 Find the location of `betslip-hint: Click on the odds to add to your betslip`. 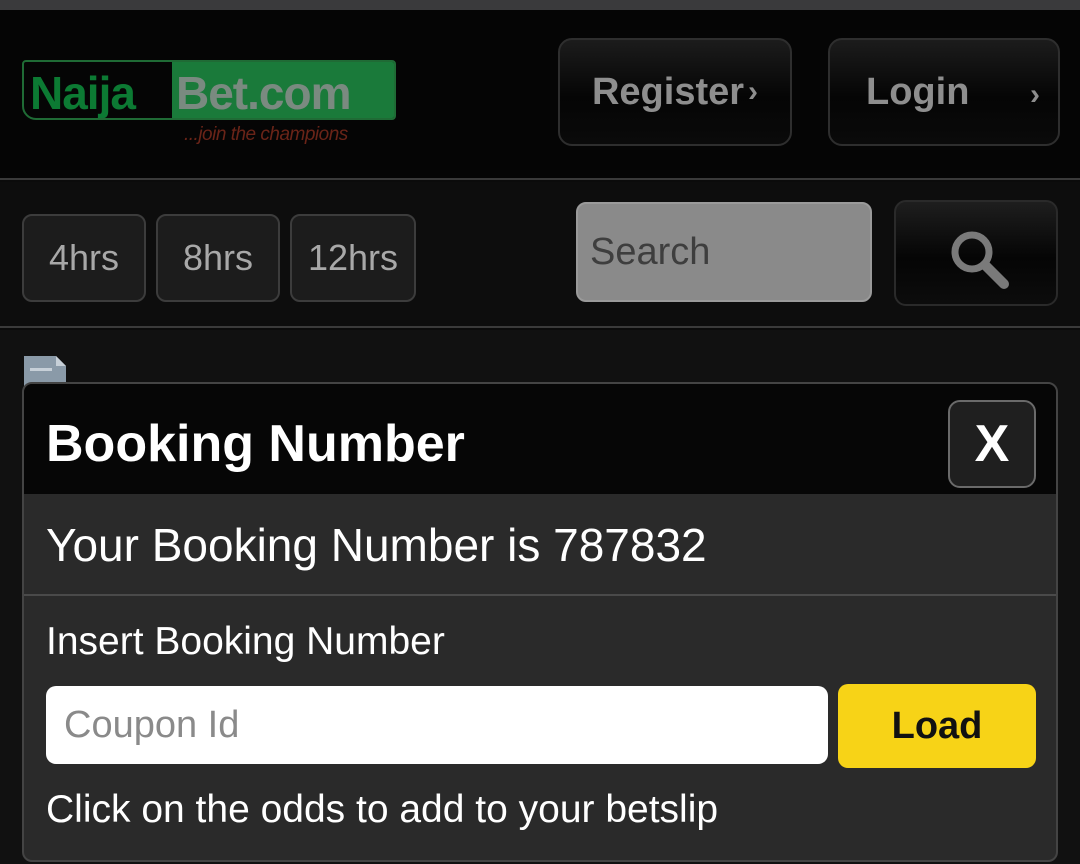

betslip-hint: Click on the odds to add to your betslip is located at coordinates (382, 809).